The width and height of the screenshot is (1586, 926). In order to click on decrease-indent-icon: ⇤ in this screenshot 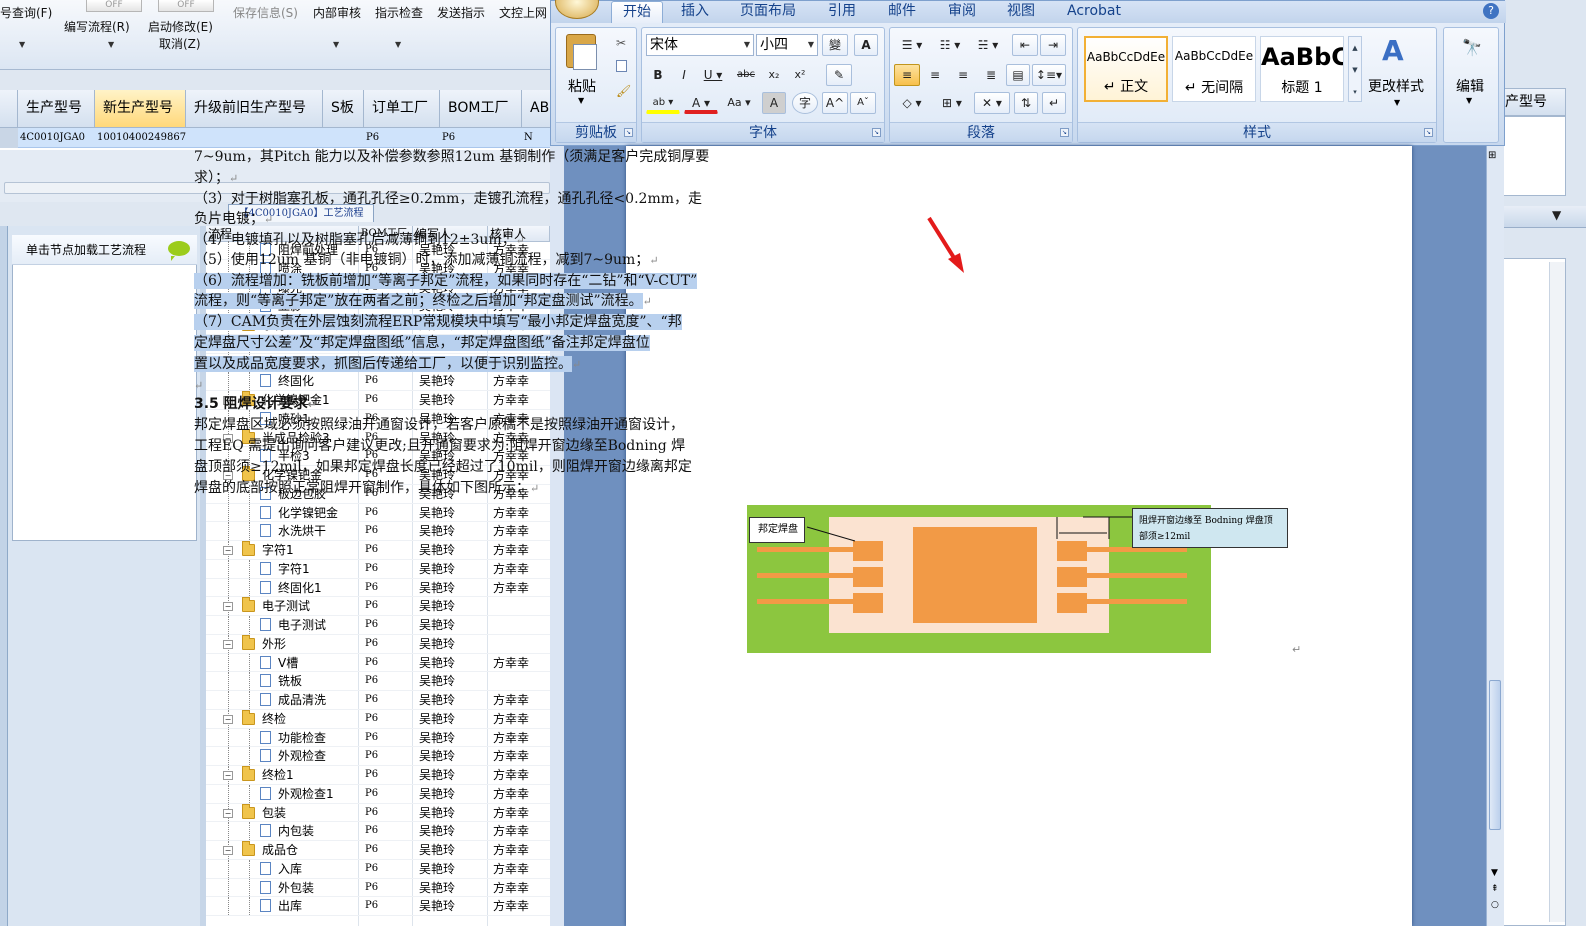, I will do `click(1025, 45)`.